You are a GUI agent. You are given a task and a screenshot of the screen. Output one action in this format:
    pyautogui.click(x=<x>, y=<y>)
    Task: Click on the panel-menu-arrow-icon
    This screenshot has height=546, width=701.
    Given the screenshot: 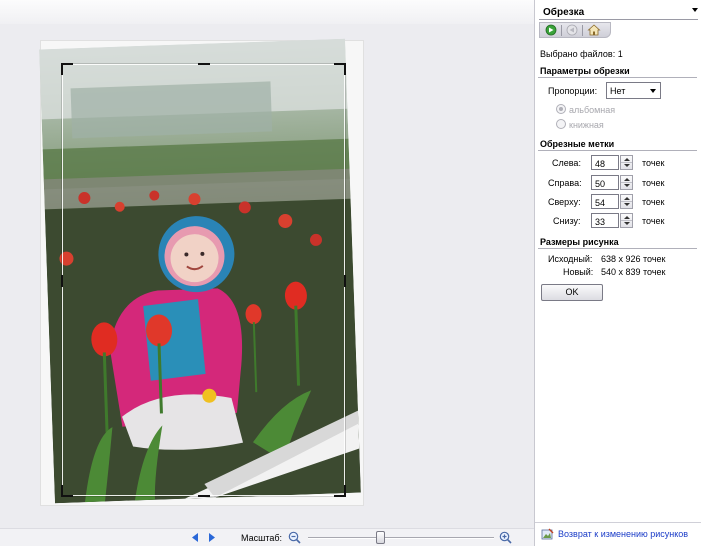 What is the action you would take?
    pyautogui.click(x=695, y=10)
    